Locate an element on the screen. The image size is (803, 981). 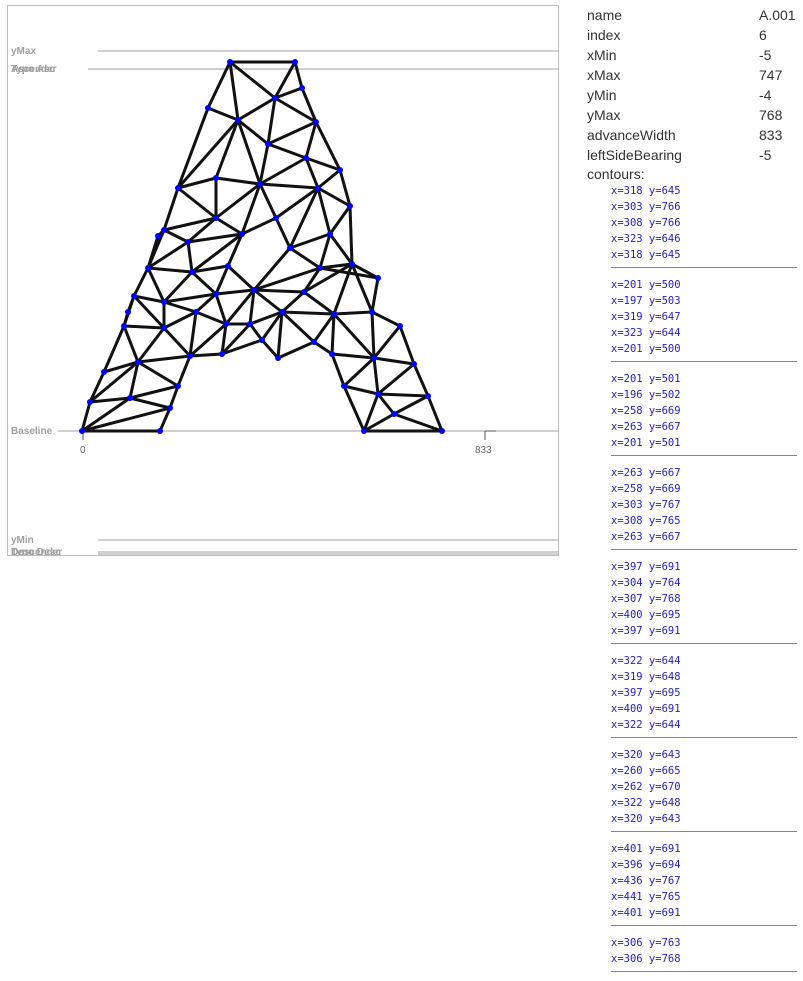
info-key: index is located at coordinates (604, 35).